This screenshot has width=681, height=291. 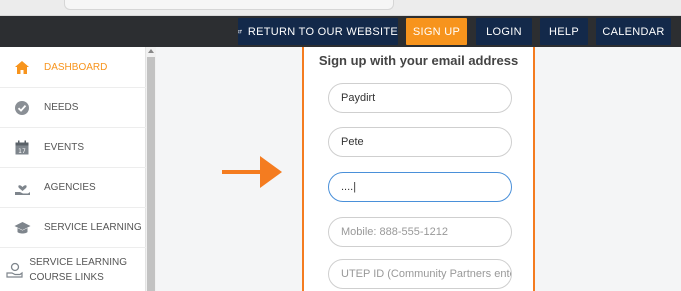 What do you see at coordinates (420, 142) in the screenshot?
I see `last-name-field: Pete` at bounding box center [420, 142].